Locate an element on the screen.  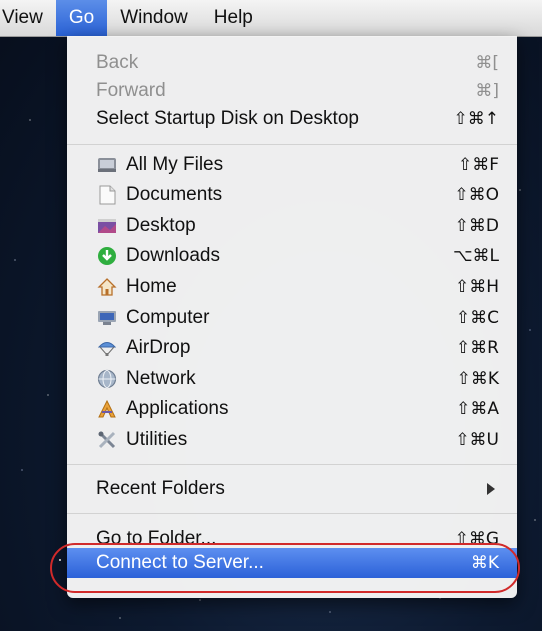
menu-window: Window is located at coordinates (154, 18).